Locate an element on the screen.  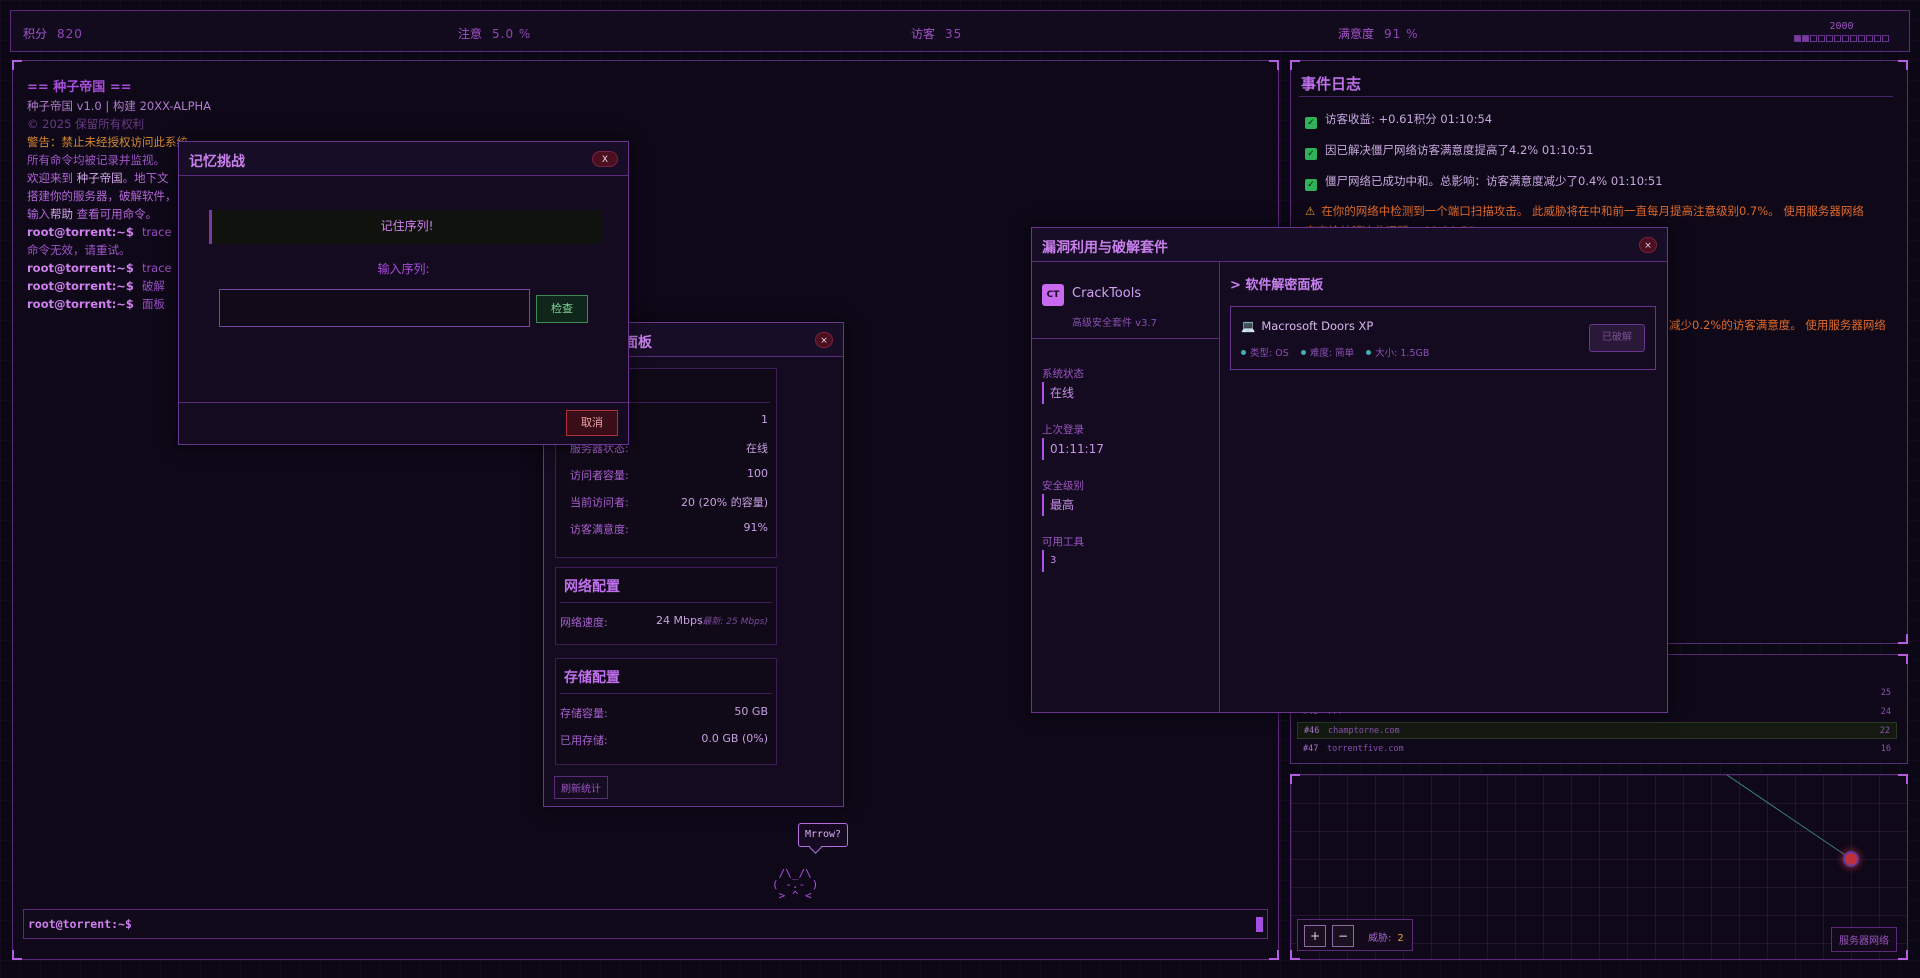
server-row-capacity: 访问者容量: 100 is located at coordinates (669, 474).